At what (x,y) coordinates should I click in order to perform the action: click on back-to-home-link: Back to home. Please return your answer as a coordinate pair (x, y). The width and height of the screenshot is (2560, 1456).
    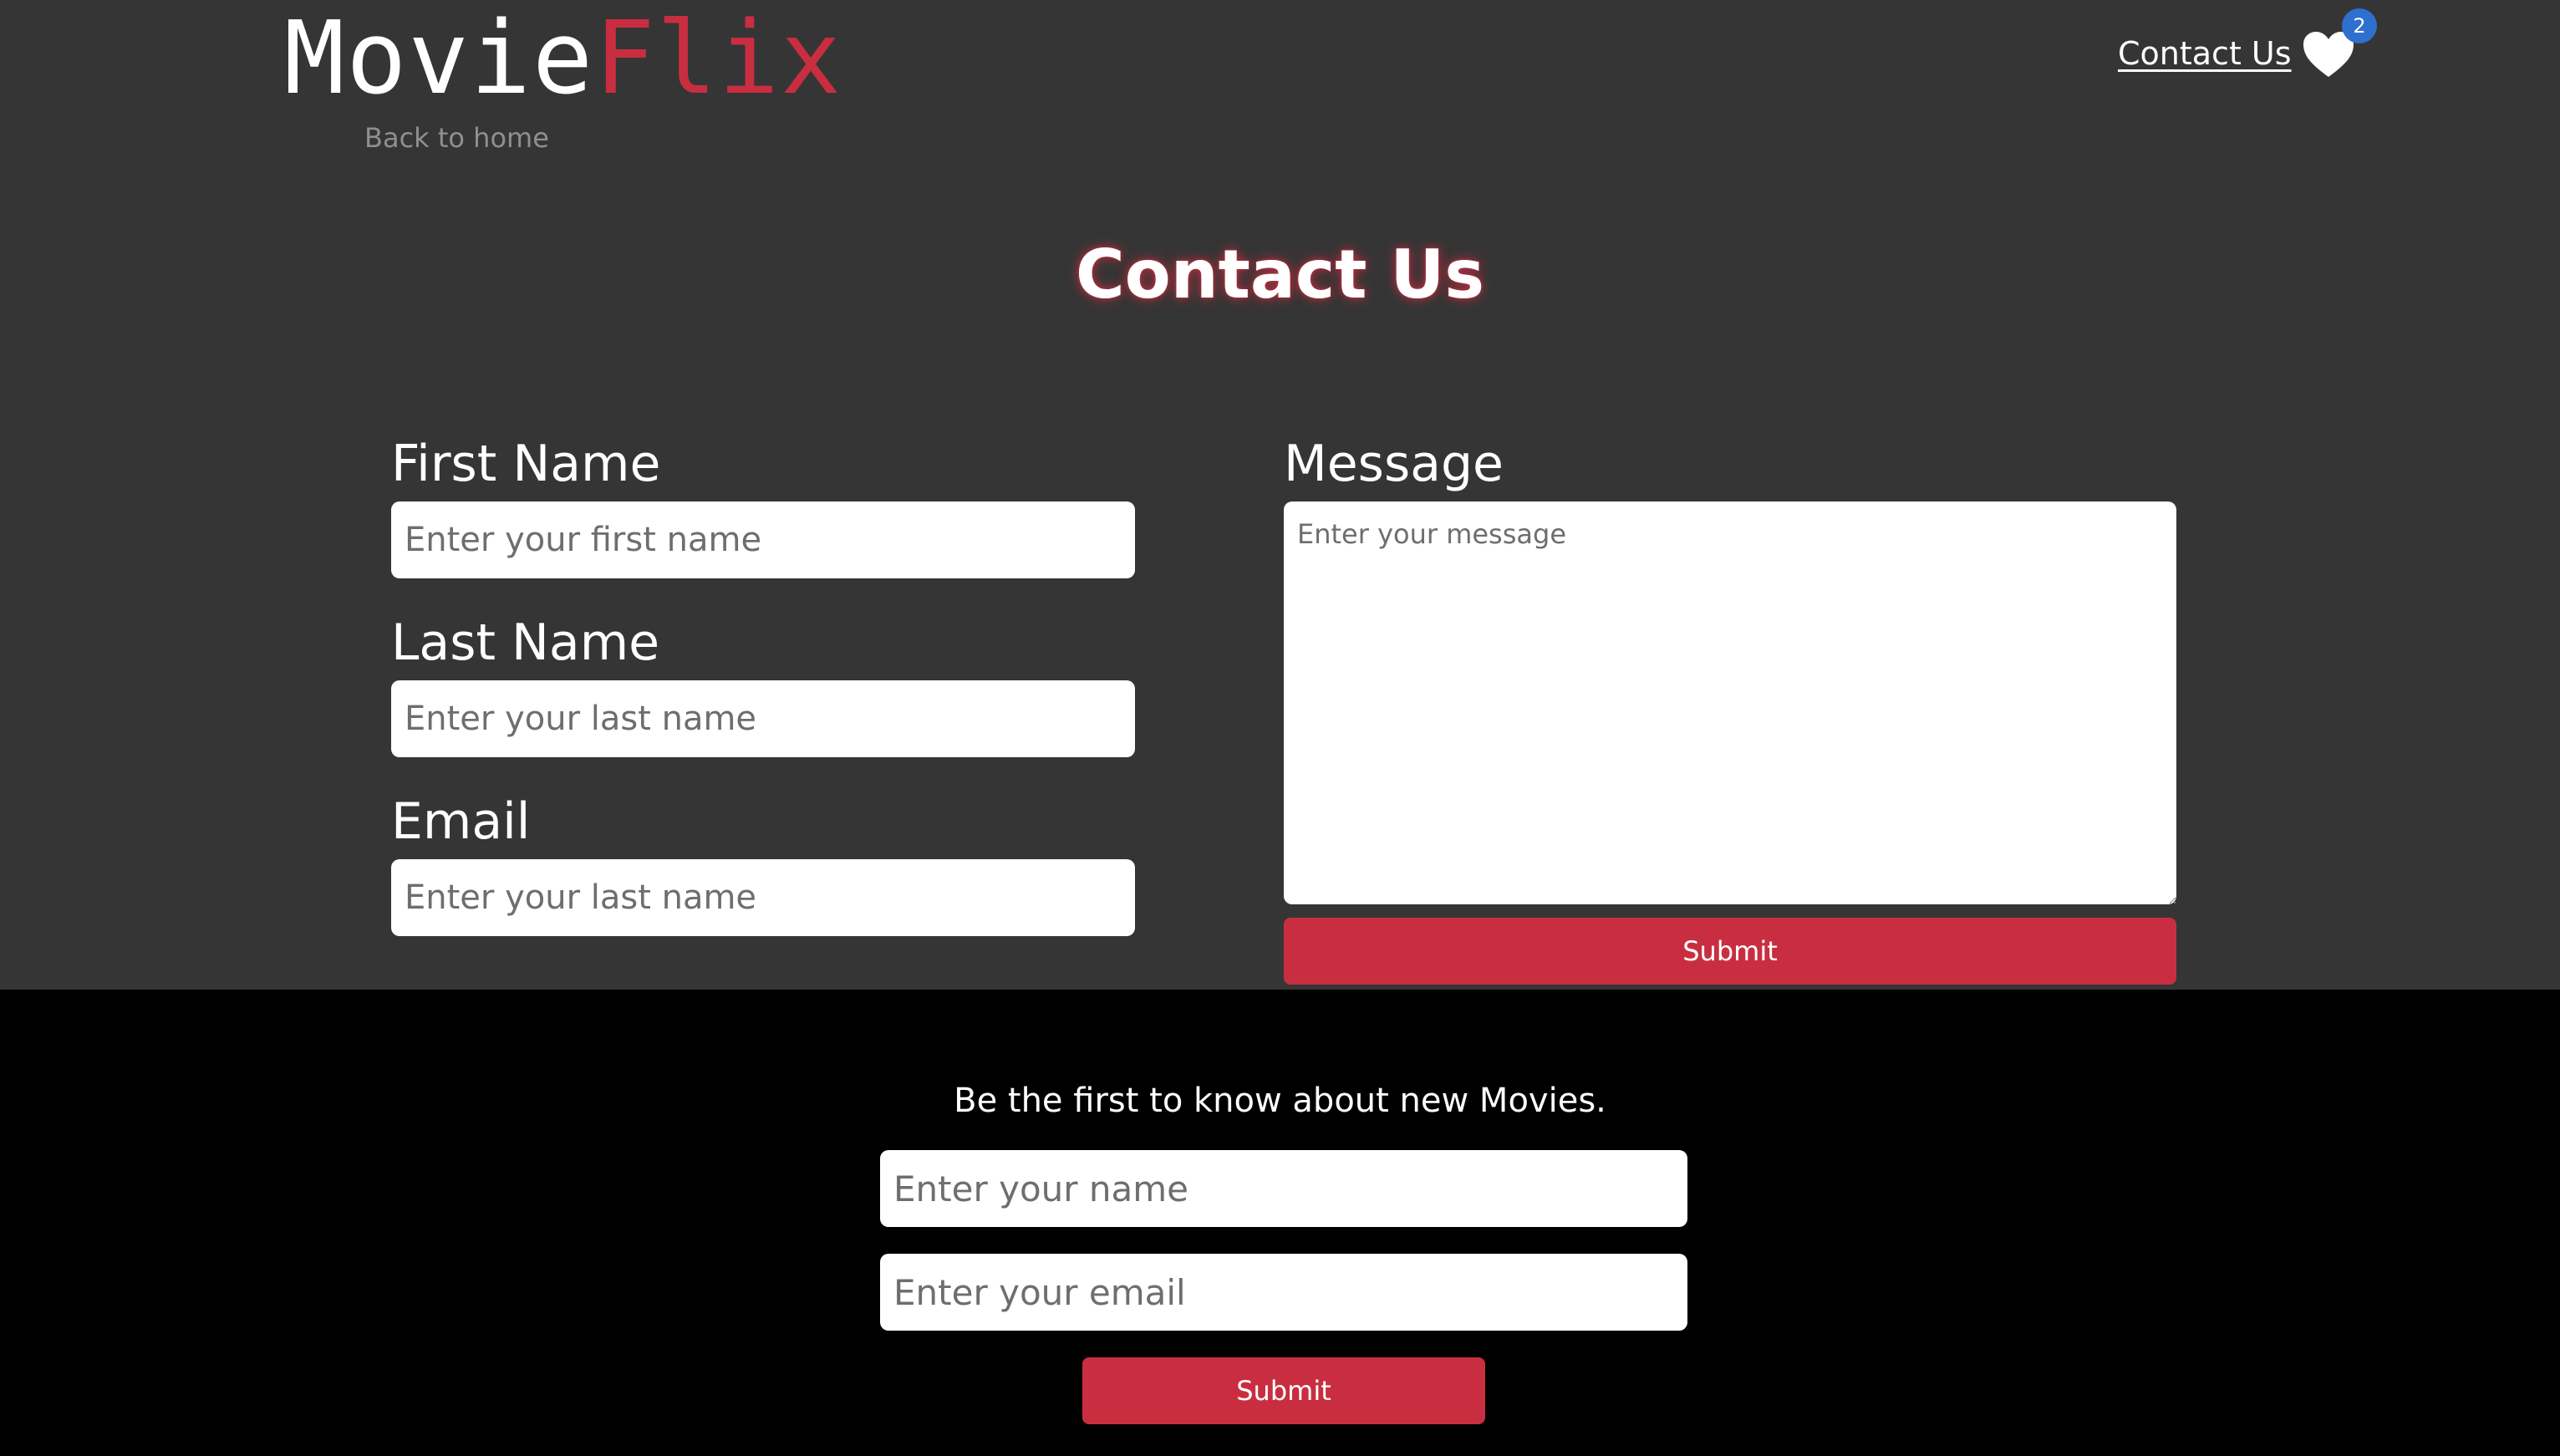
    Looking at the image, I should click on (456, 138).